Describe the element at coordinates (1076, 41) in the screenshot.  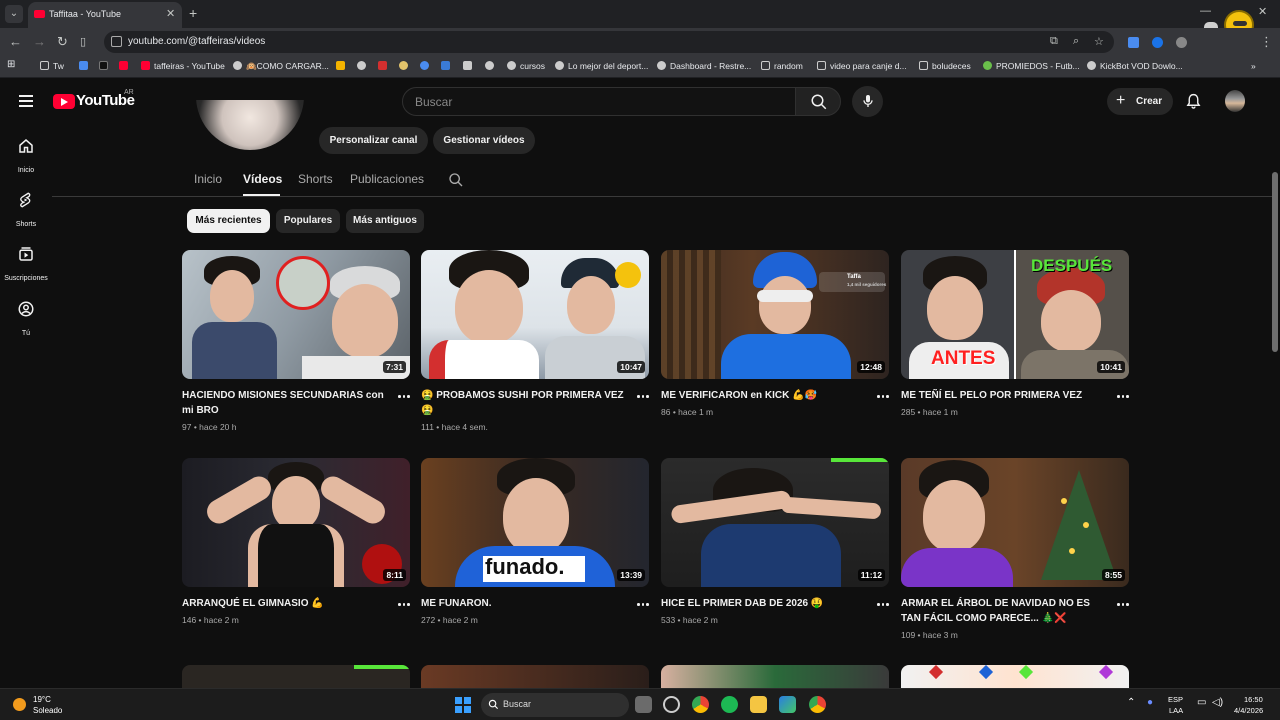
I see `zoom-icon: ⌕` at that location.